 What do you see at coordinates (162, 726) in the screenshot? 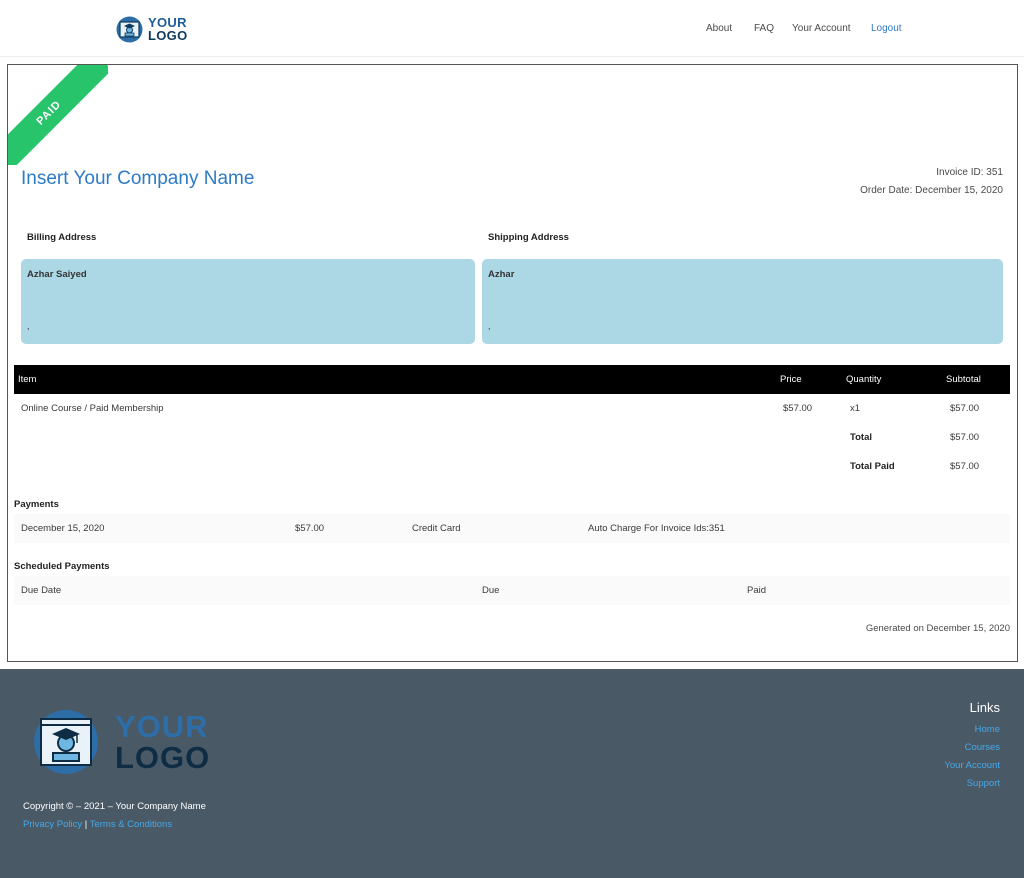
I see `footer-logo-line-1: YOUR` at bounding box center [162, 726].